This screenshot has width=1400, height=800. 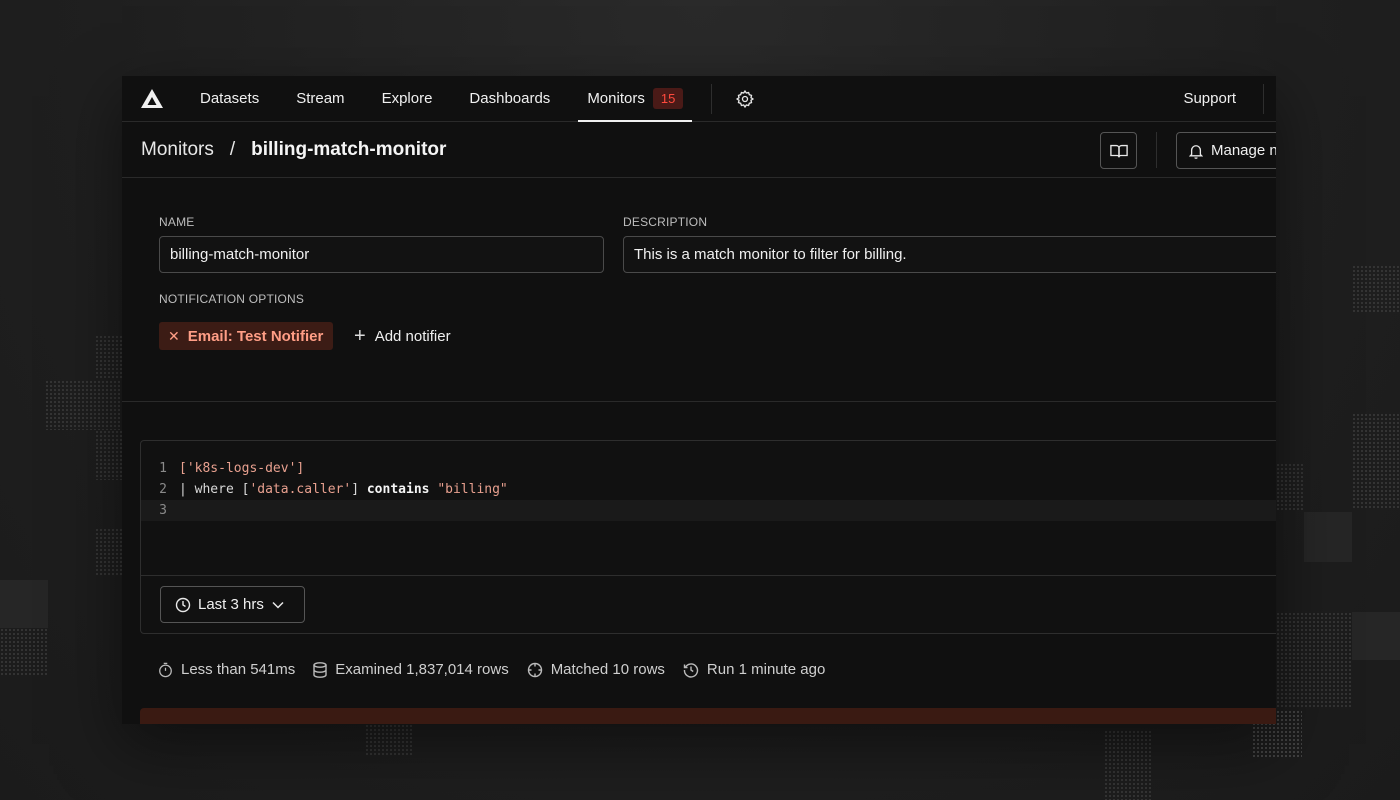 I want to click on code-plain: ], so click(x=359, y=489).